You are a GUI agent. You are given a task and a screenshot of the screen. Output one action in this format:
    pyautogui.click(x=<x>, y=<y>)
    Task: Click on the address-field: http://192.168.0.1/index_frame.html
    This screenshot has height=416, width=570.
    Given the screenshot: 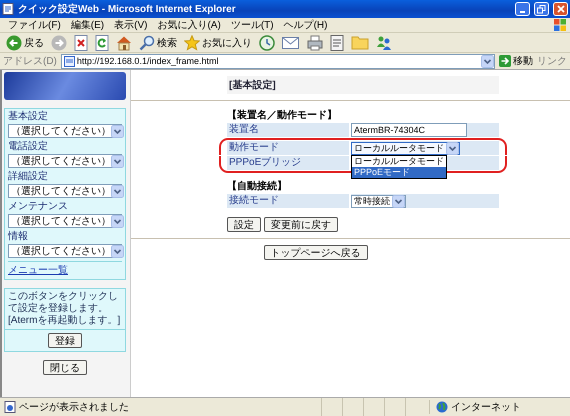 What is the action you would take?
    pyautogui.click(x=277, y=61)
    